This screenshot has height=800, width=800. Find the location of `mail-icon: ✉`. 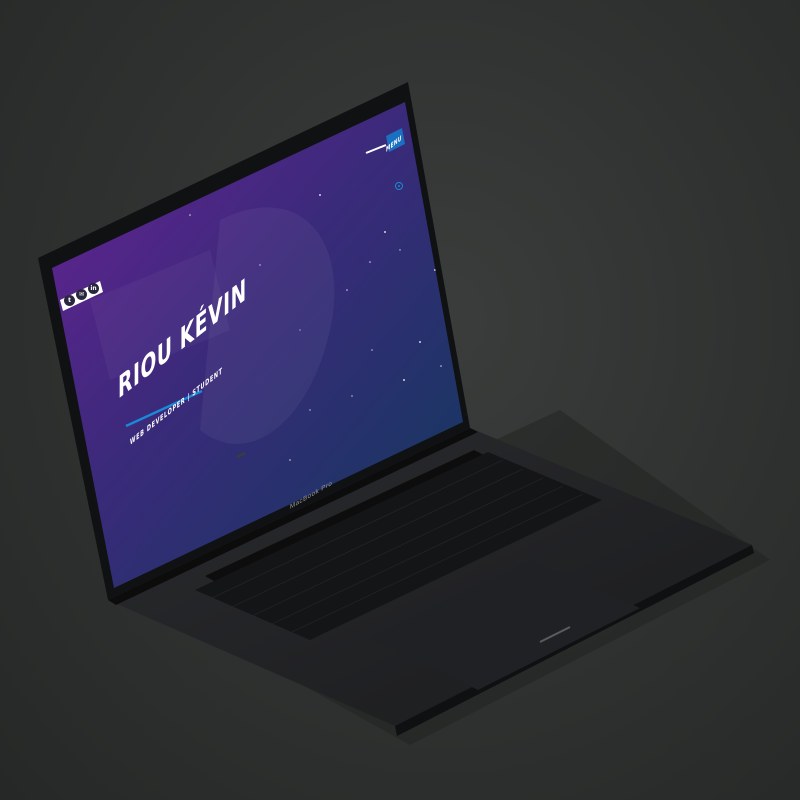

mail-icon: ✉ is located at coordinates (81, 294).